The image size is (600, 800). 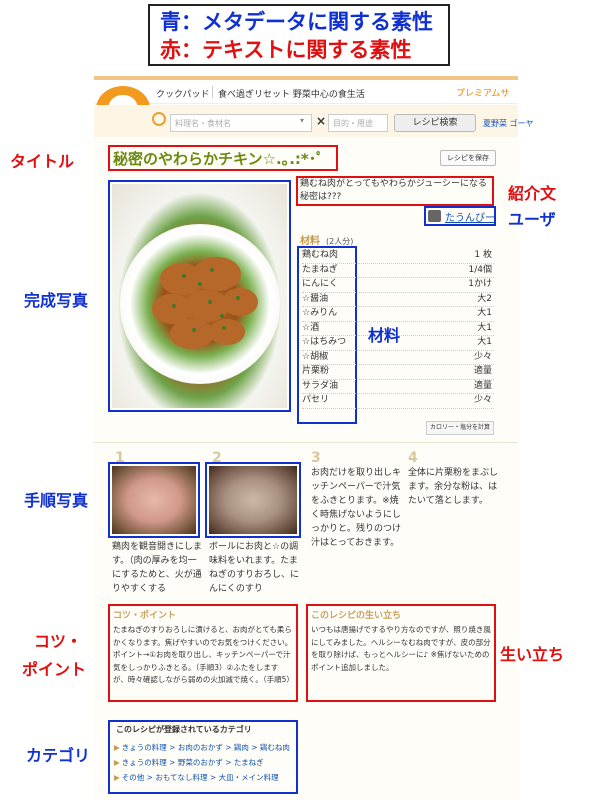 I want to click on purpose-search-input: 目的・用途, so click(x=358, y=123).